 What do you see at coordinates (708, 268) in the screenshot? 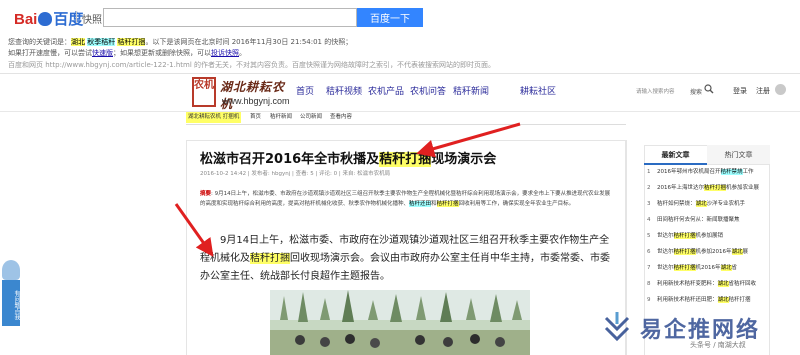
I see `list-item: 7 世达尔秸秆打捆机2016年湖北省` at bounding box center [708, 268].